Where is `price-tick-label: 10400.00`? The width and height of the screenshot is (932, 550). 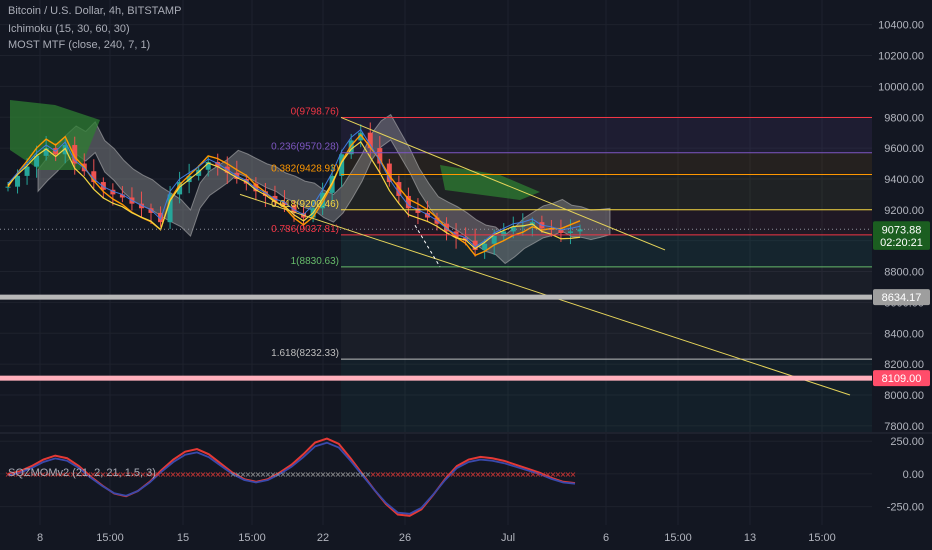
price-tick-label: 10400.00 is located at coordinates (901, 26).